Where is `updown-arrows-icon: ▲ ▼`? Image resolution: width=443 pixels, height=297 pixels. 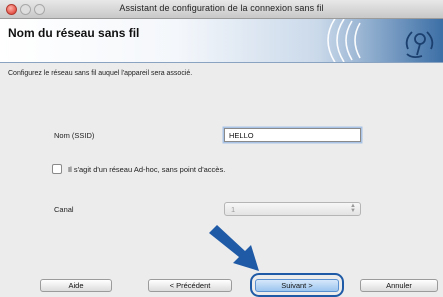 updown-arrows-icon: ▲ ▼ is located at coordinates (353, 208).